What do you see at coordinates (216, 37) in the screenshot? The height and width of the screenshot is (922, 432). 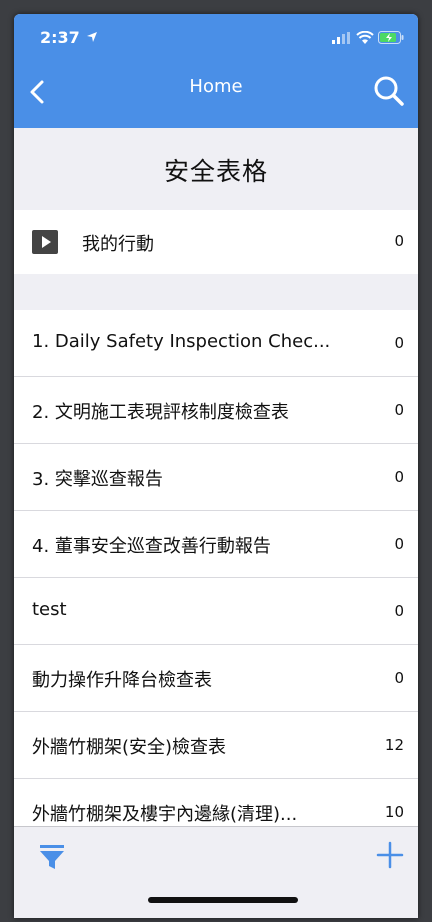 I see `status-bar: 2:37` at bounding box center [216, 37].